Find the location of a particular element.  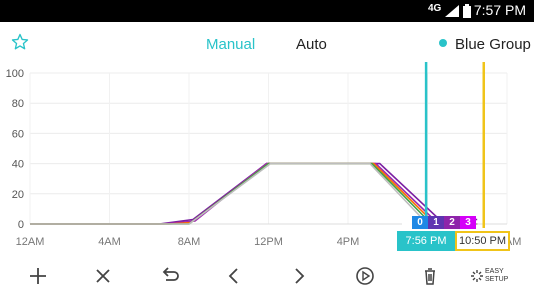

signal-icon is located at coordinates (452, 11).